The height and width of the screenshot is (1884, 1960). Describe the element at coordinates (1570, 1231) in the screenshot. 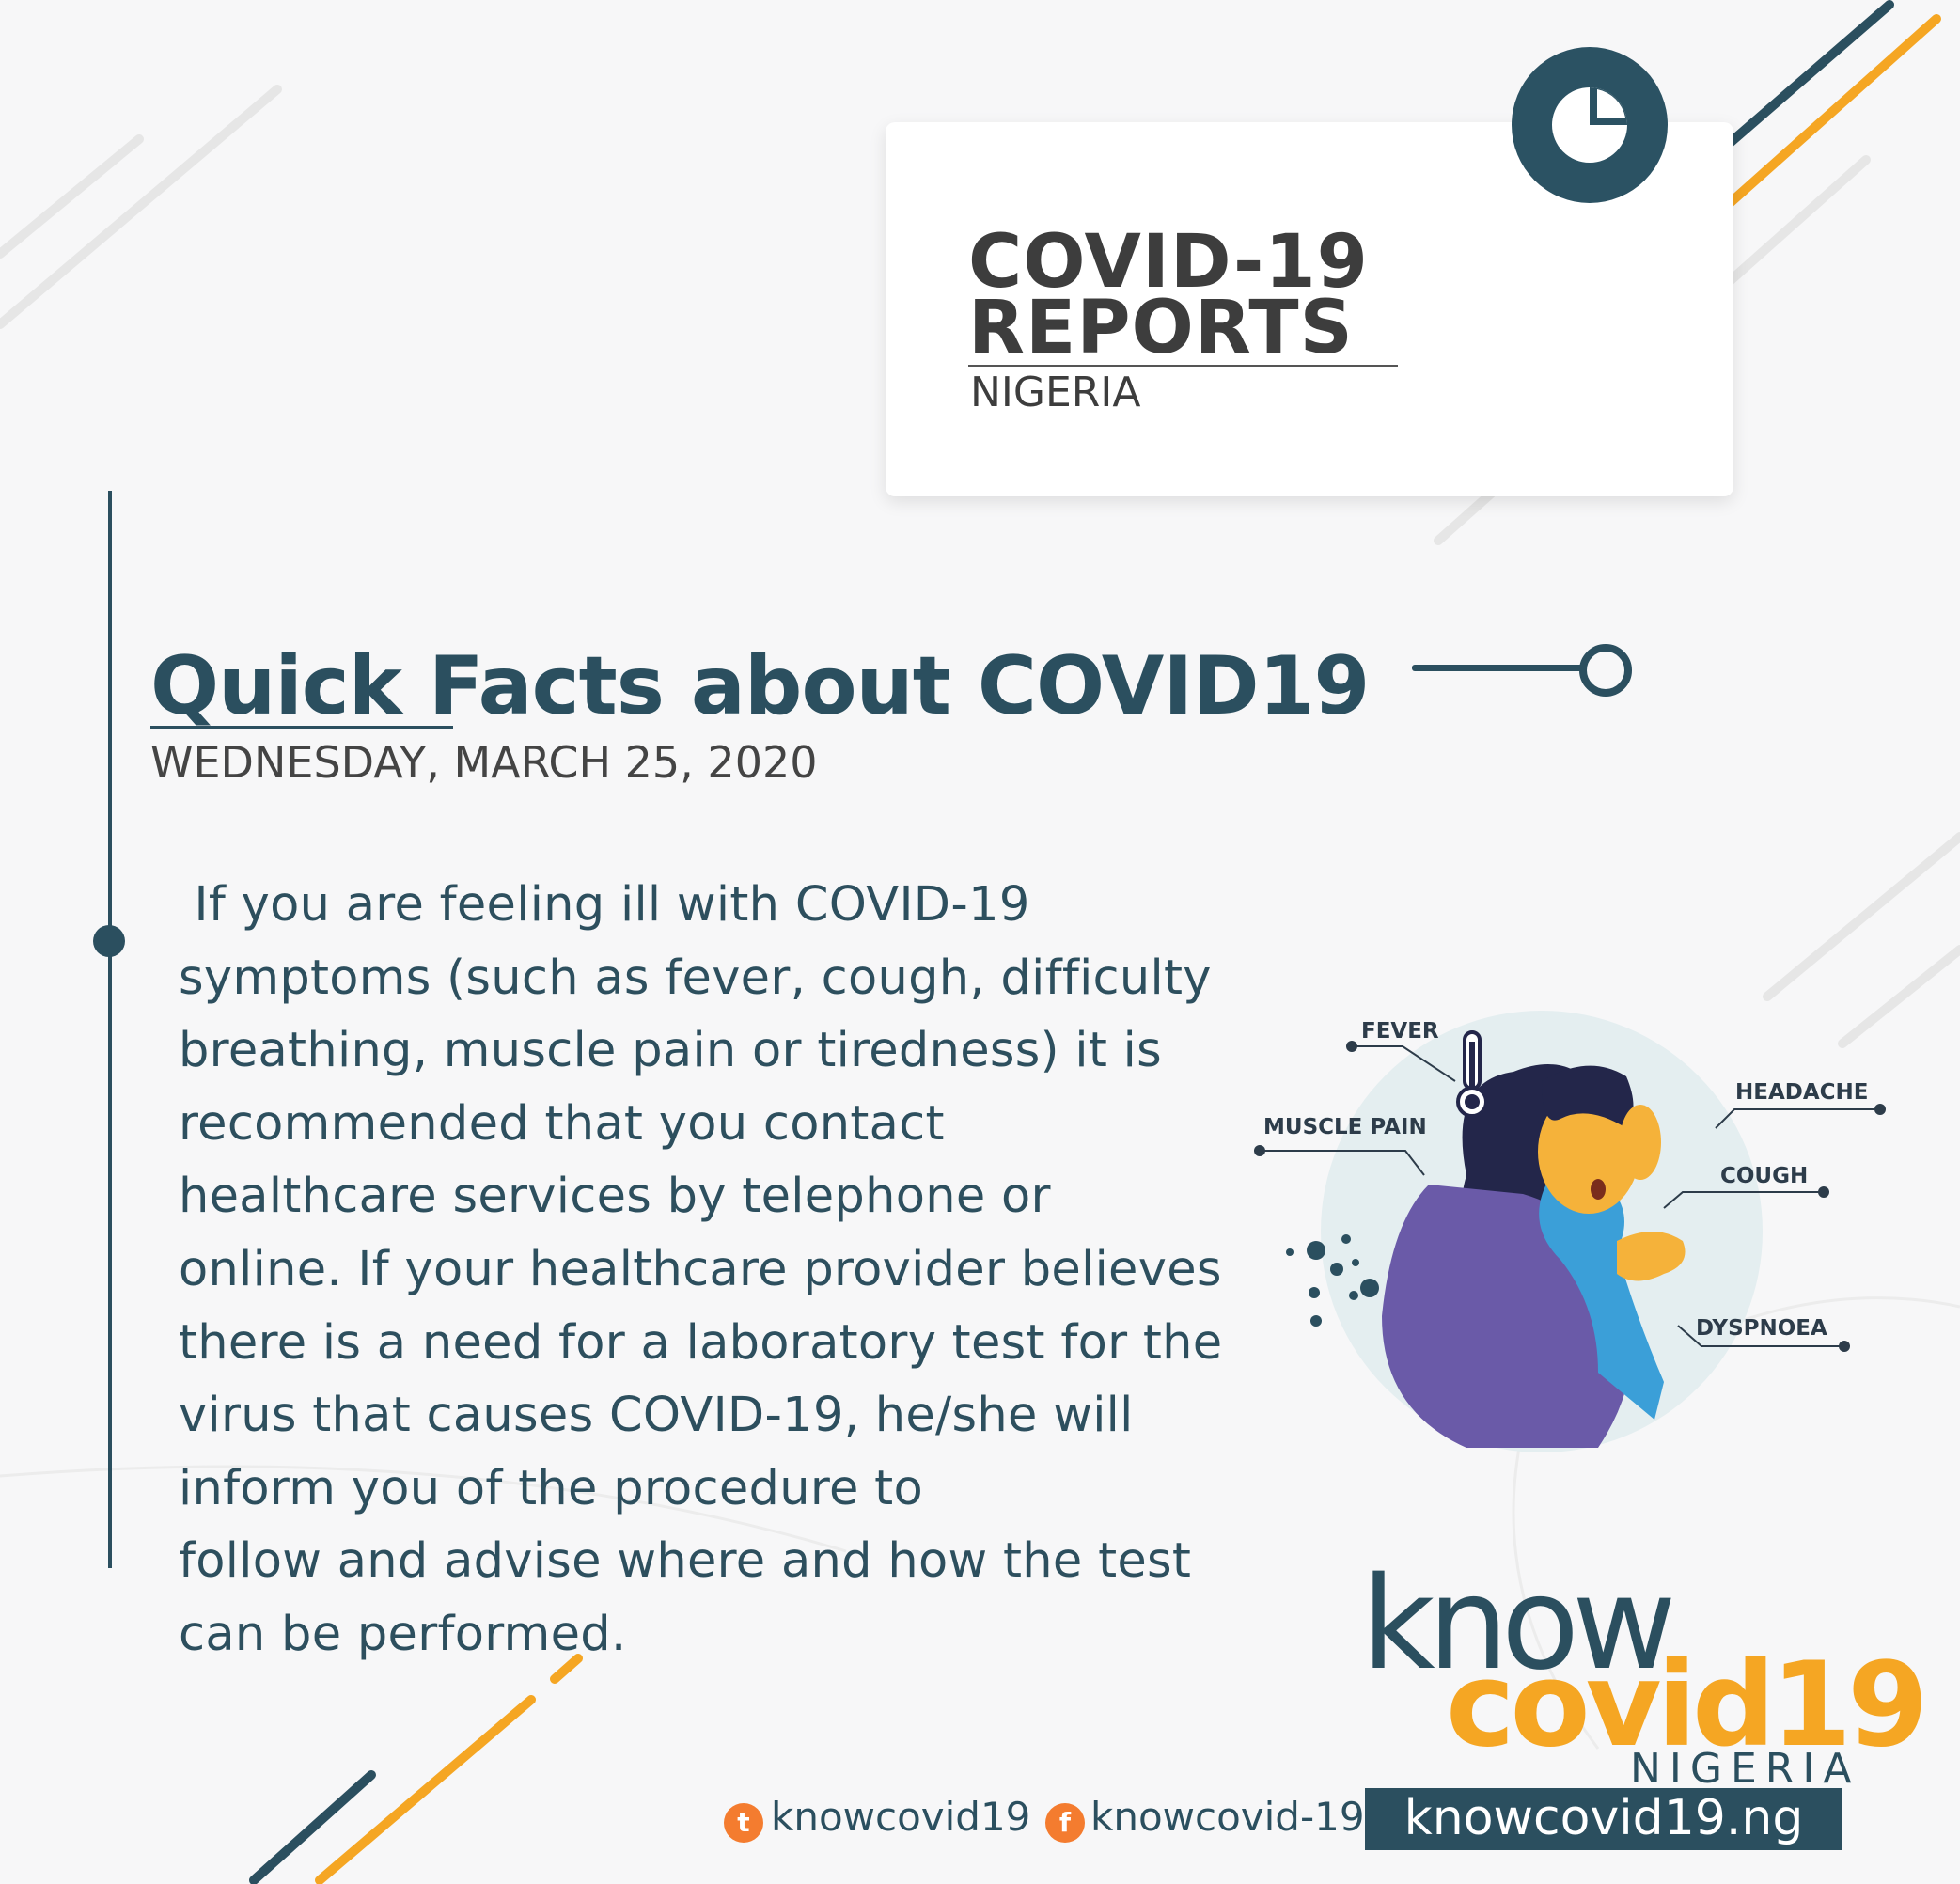

I see `symptoms-illustration` at that location.